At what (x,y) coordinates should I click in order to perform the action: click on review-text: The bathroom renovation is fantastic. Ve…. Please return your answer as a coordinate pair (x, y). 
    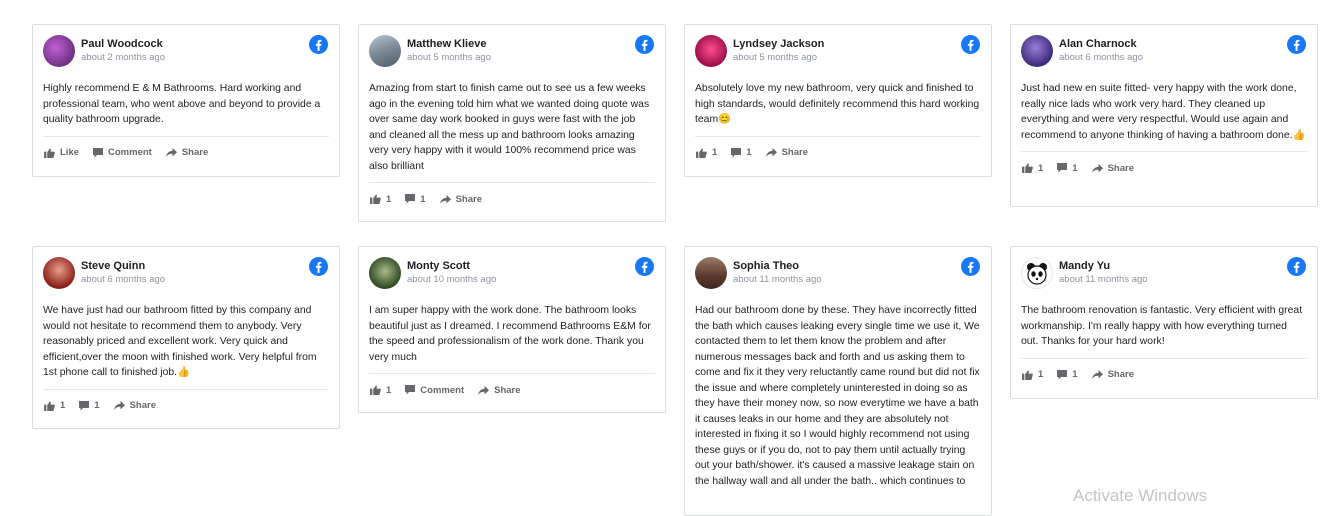
    Looking at the image, I should click on (1162, 326).